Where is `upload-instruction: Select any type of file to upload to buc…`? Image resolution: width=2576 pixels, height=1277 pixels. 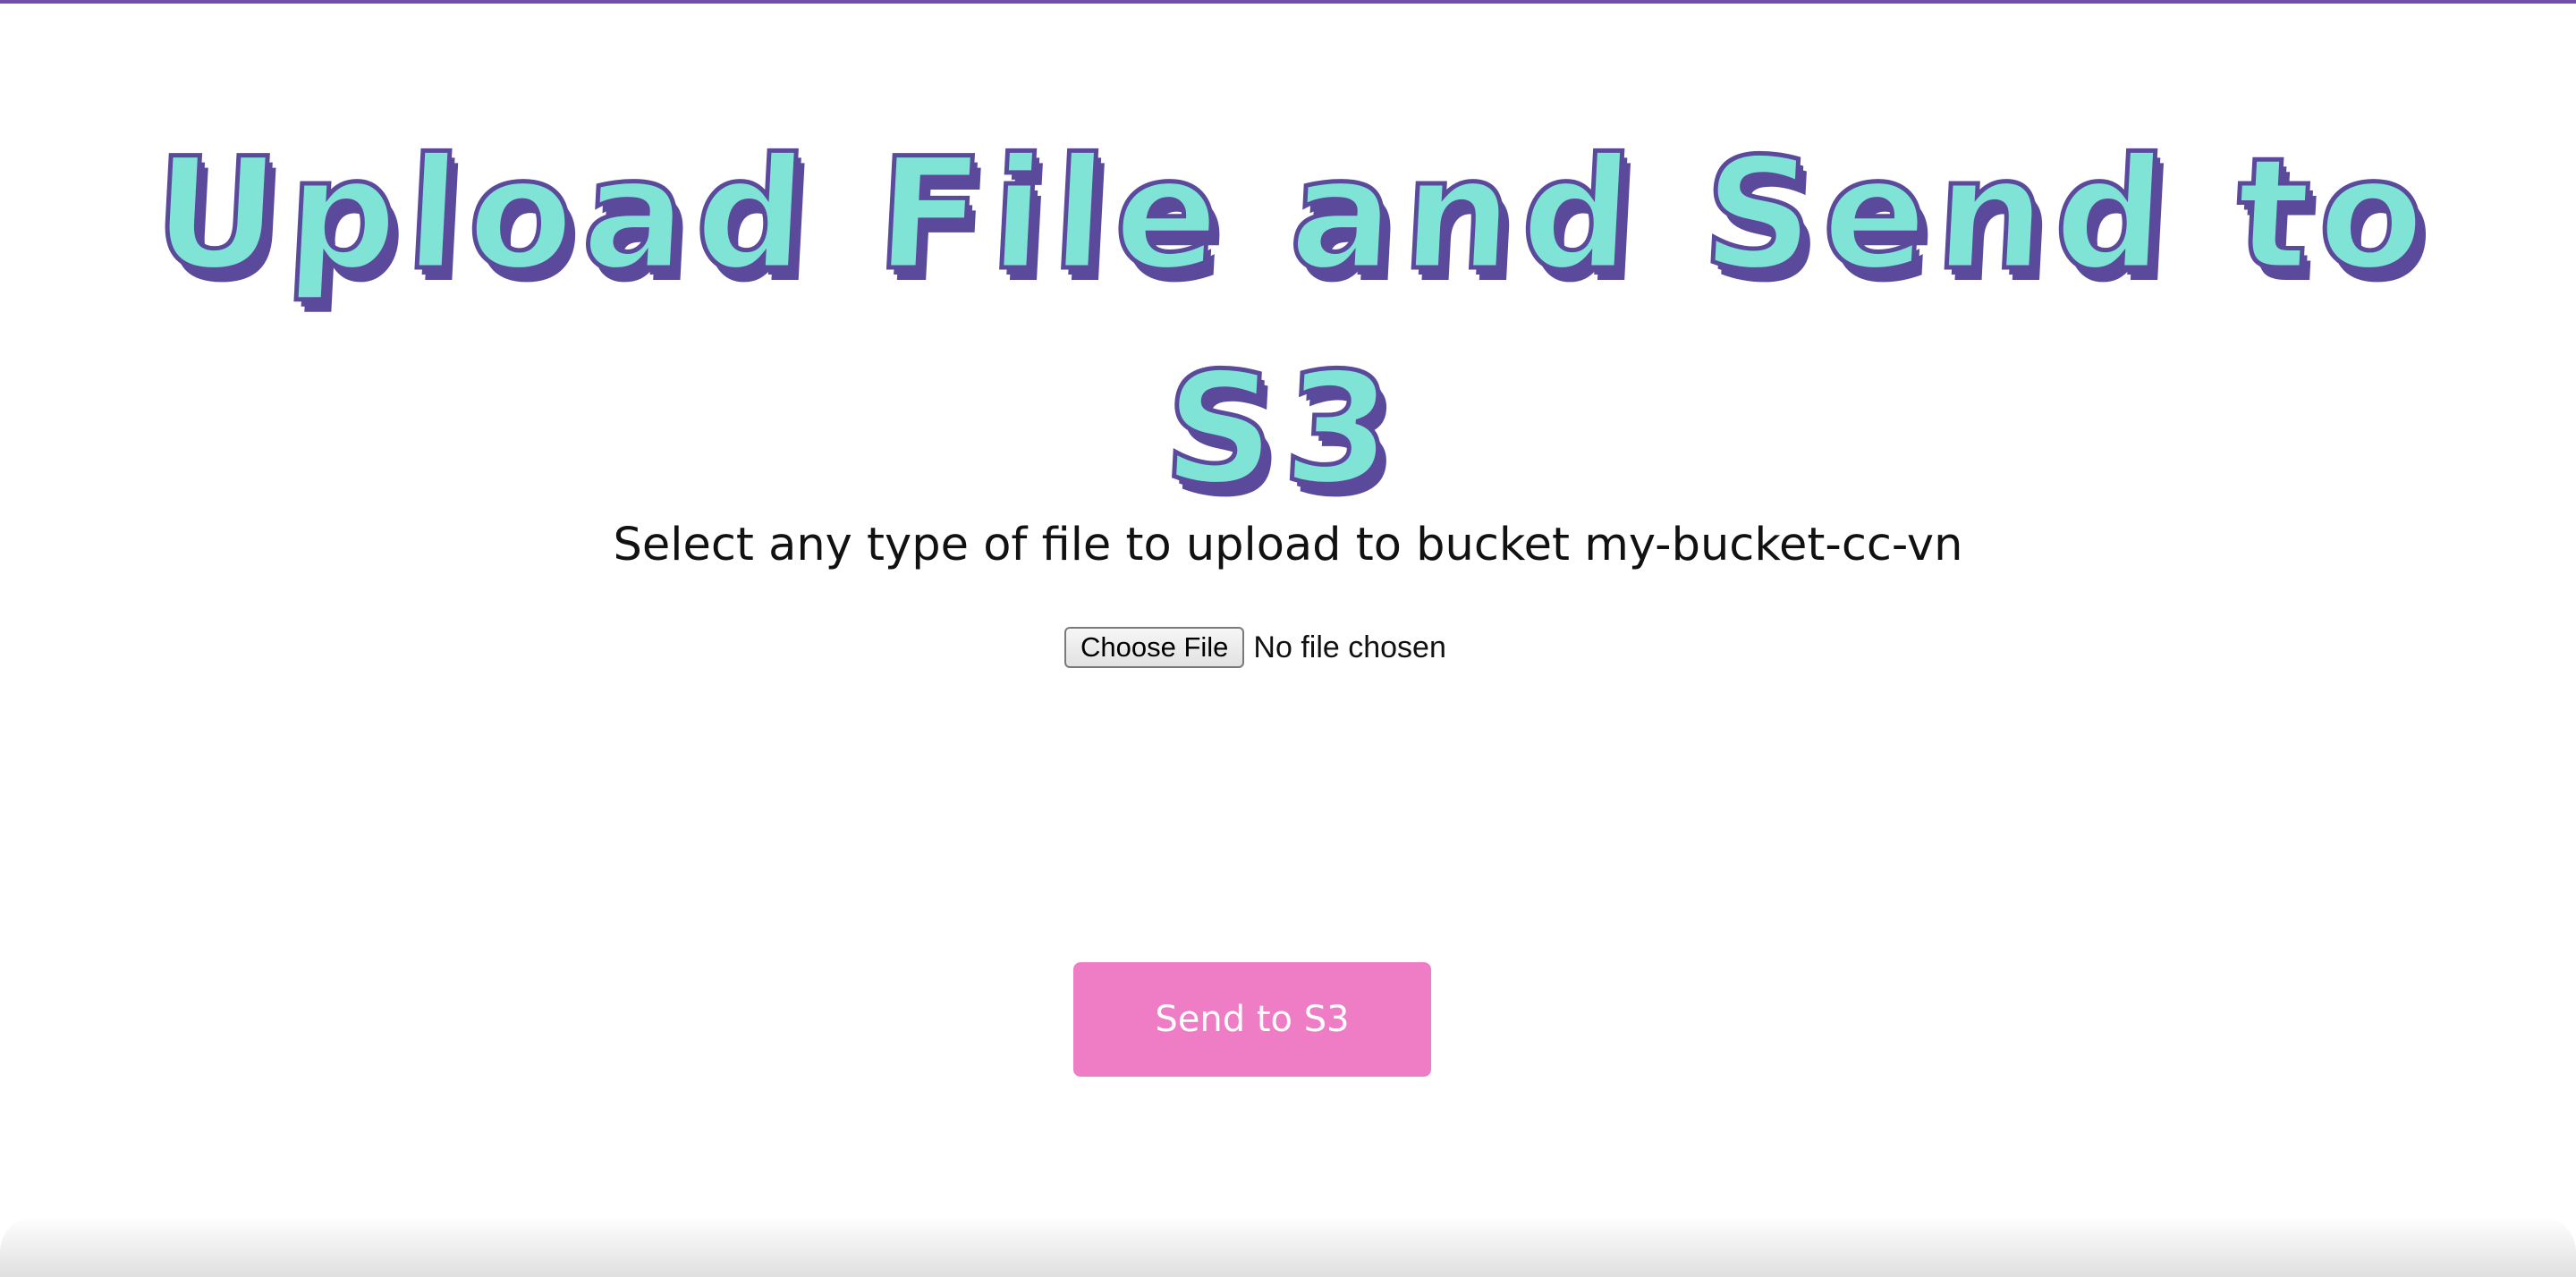
upload-instruction: Select any type of file to upload to buc… is located at coordinates (1288, 545).